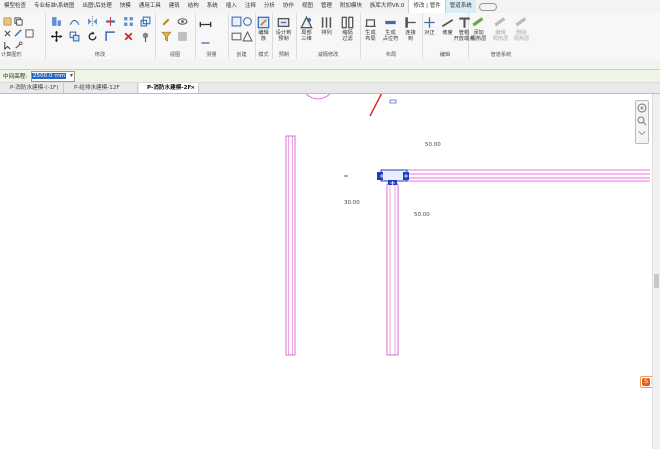 This screenshot has width=660, height=451. What do you see at coordinates (283, 29) in the screenshot?
I see `design-to-fab-button: 设计到 预制` at bounding box center [283, 29].